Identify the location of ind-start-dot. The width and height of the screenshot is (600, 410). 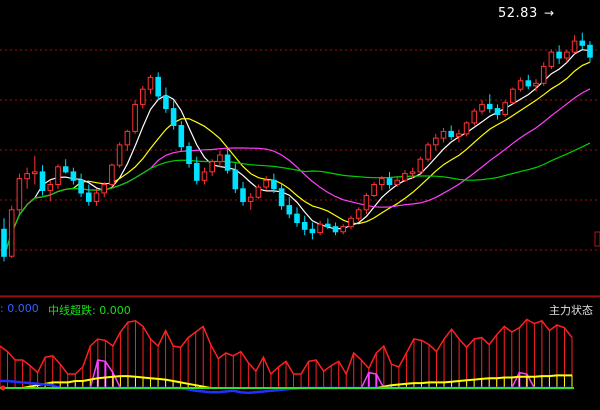
(3, 388).